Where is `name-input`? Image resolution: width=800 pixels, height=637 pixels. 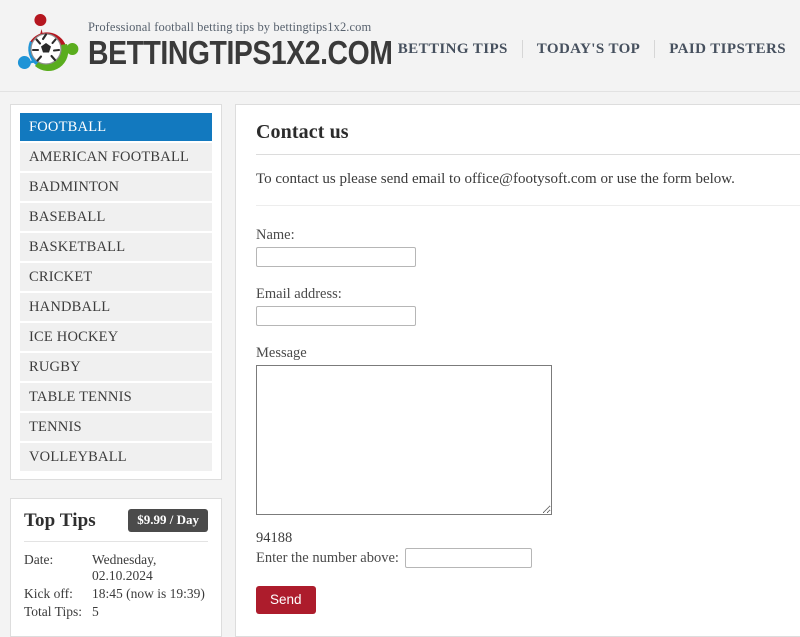 name-input is located at coordinates (336, 257).